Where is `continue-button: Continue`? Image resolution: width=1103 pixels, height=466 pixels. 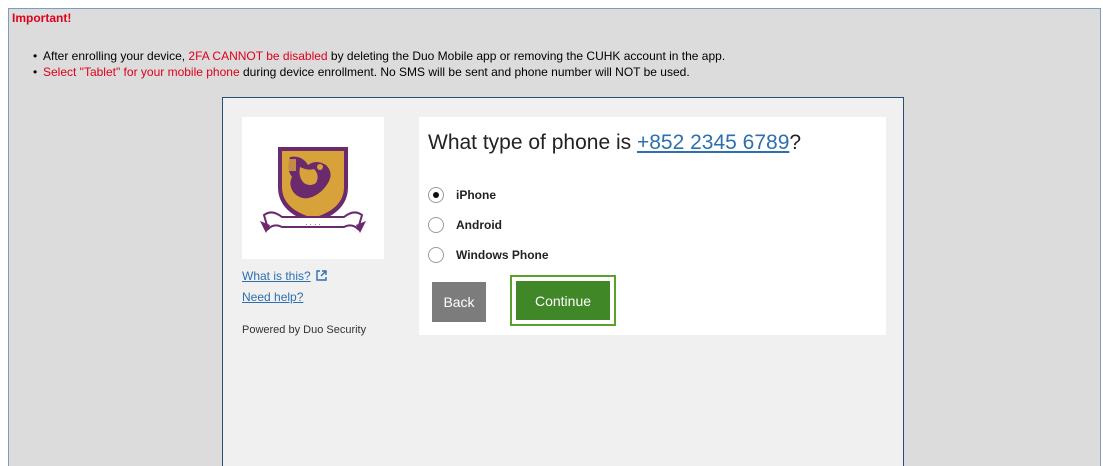 continue-button: Continue is located at coordinates (563, 300).